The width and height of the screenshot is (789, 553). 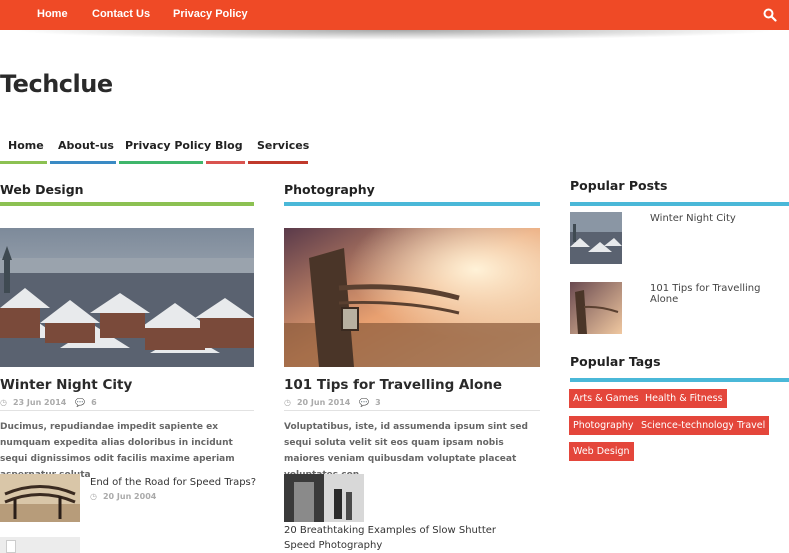 What do you see at coordinates (129, 496) in the screenshot?
I see `post-date: 20 Jun 2004` at bounding box center [129, 496].